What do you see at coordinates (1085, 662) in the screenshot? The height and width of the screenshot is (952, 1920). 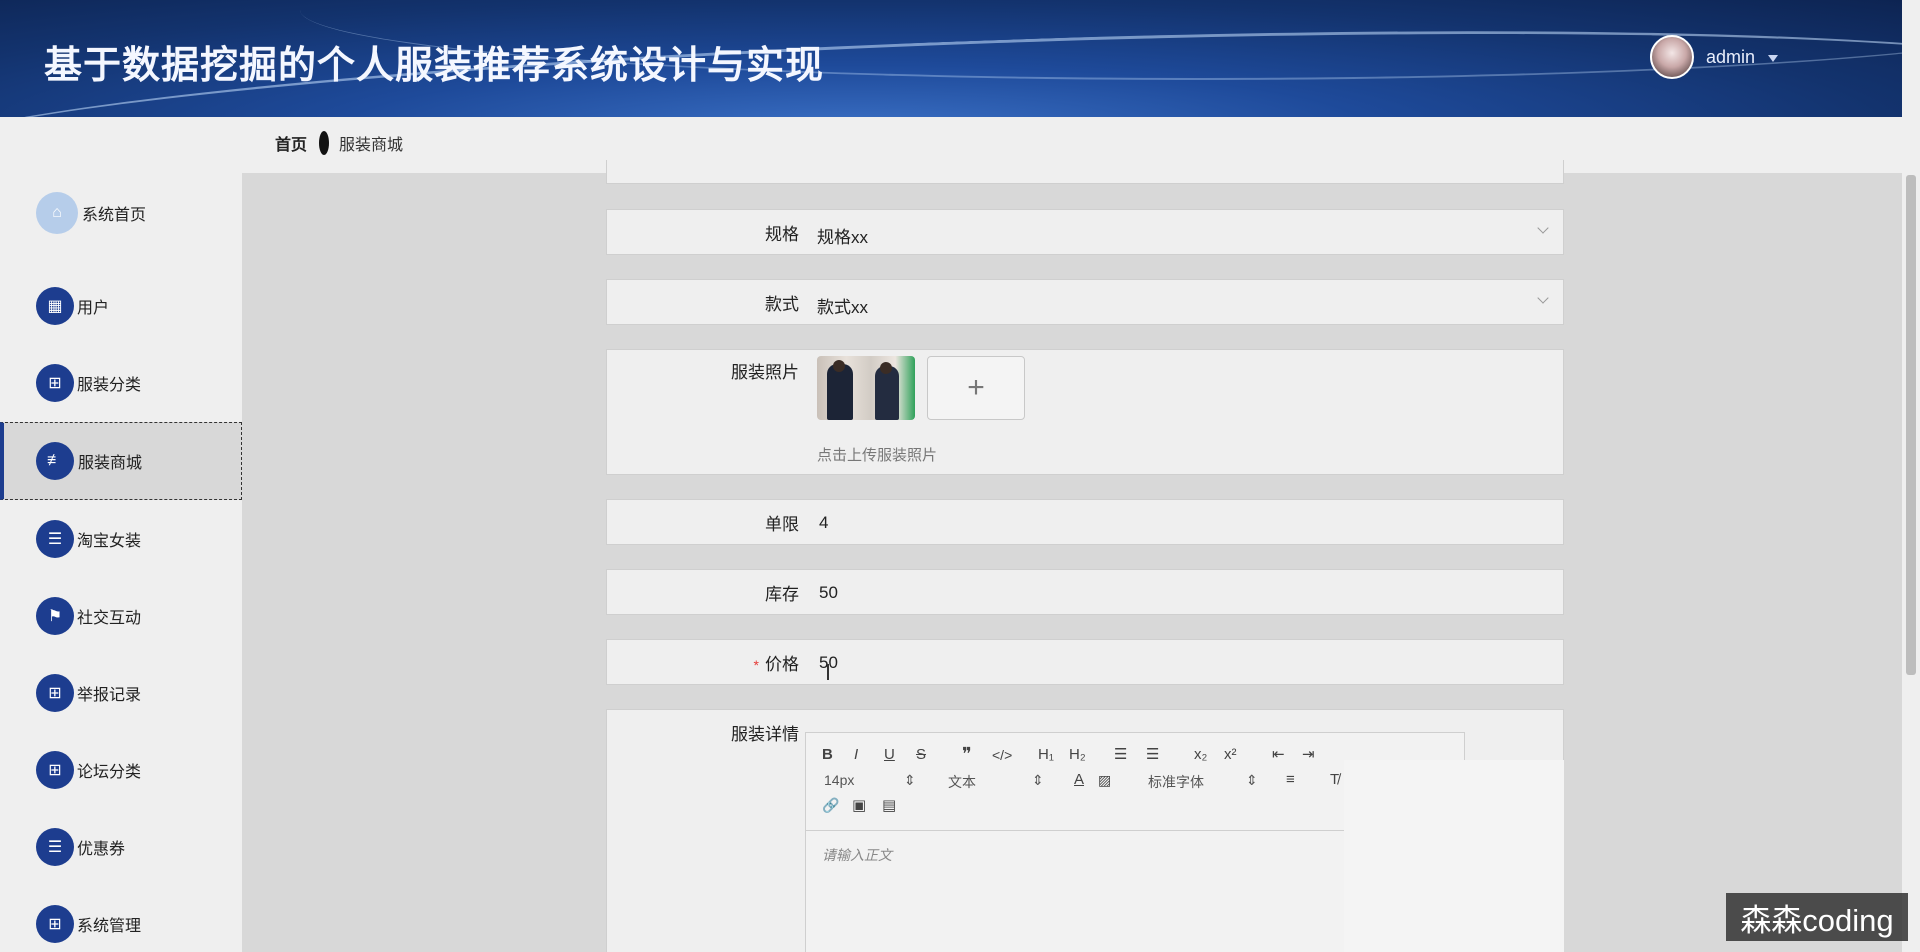 I see `form-row-price: * 价格 50` at bounding box center [1085, 662].